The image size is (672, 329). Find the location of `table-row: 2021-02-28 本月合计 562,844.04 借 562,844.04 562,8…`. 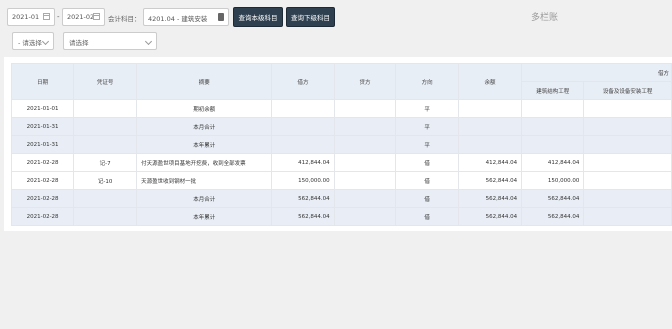

table-row: 2021-02-28 本月合计 562,844.04 借 562,844.04 562,8… is located at coordinates (341, 198).